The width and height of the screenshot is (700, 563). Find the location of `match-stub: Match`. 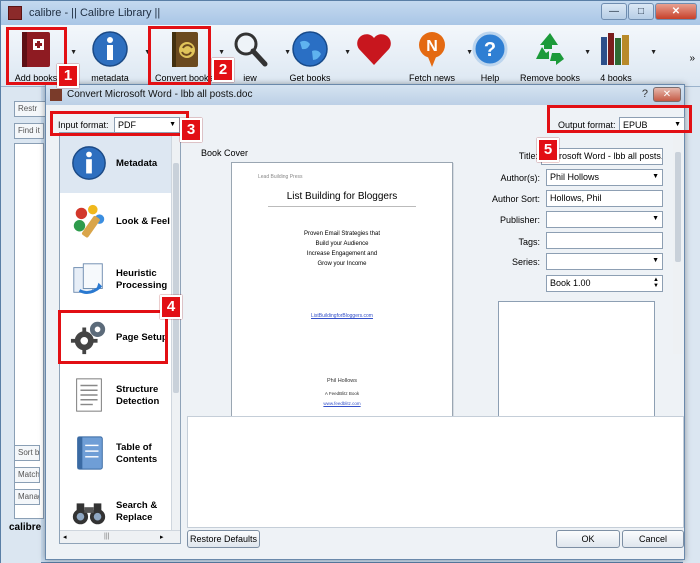

match-stub: Match is located at coordinates (27, 475).